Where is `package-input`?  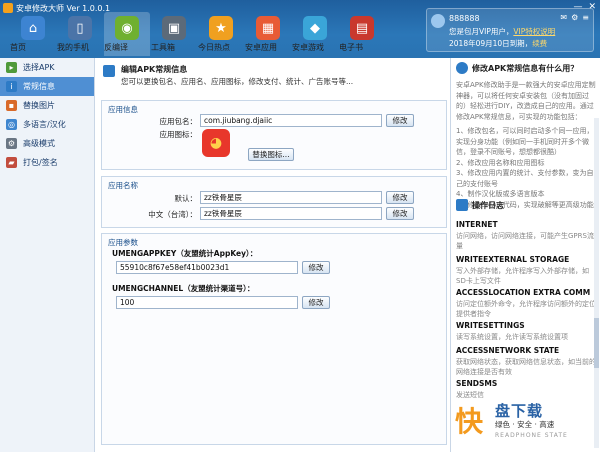
package-input is located at coordinates (291, 120).